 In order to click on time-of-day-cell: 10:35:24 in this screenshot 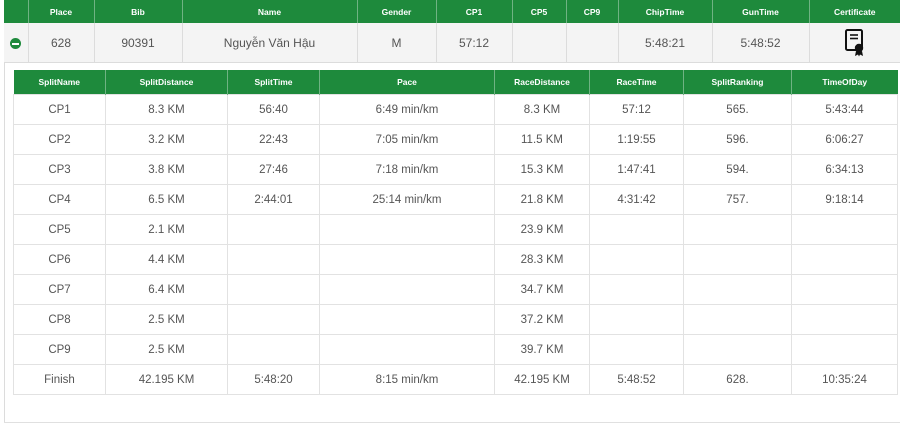, I will do `click(844, 379)`.